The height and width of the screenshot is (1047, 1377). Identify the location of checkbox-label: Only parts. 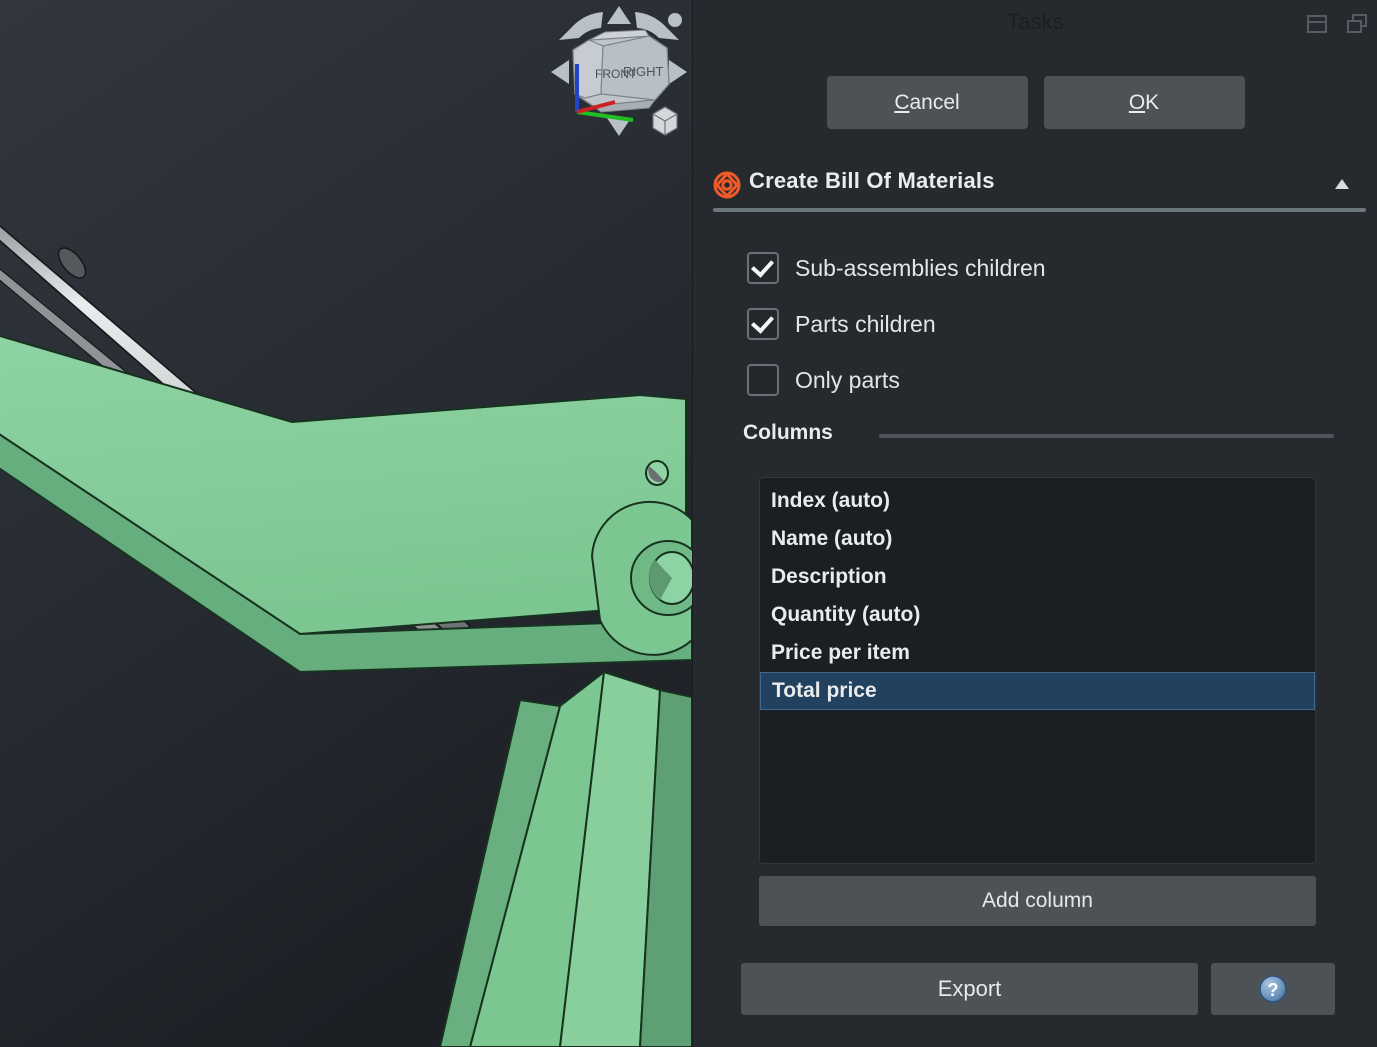
(847, 379).